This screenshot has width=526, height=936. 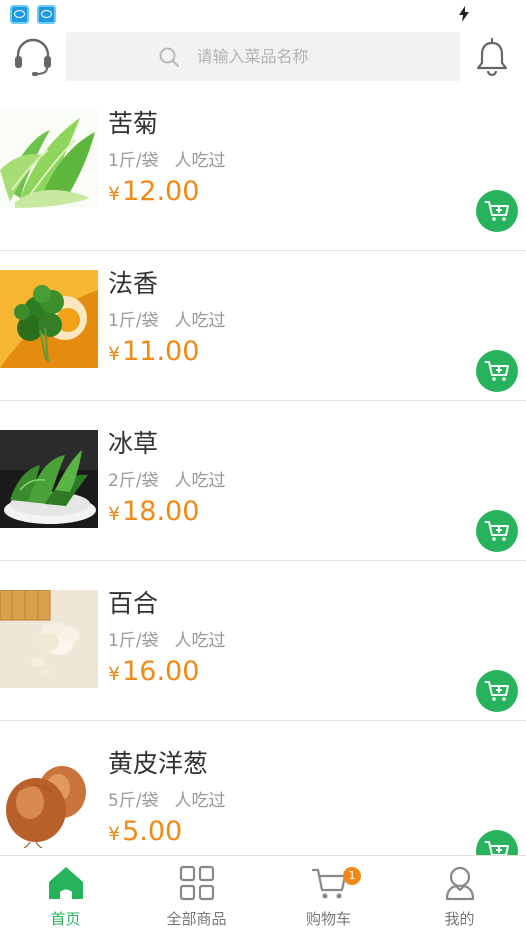 What do you see at coordinates (161, 191) in the screenshot?
I see `price-value: 12.00` at bounding box center [161, 191].